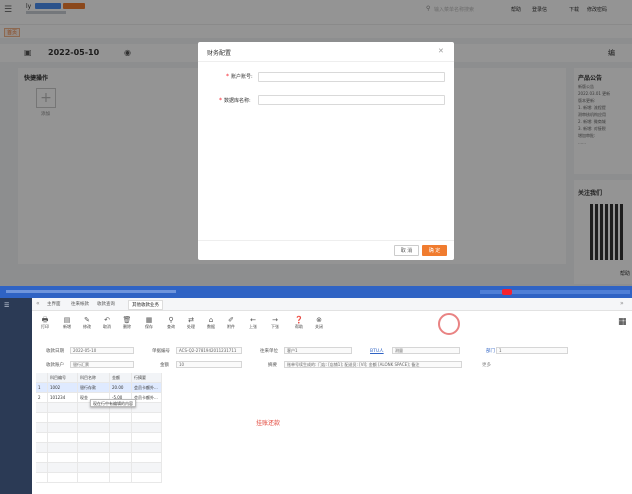  I want to click on unit-input: 客户1, so click(318, 350).